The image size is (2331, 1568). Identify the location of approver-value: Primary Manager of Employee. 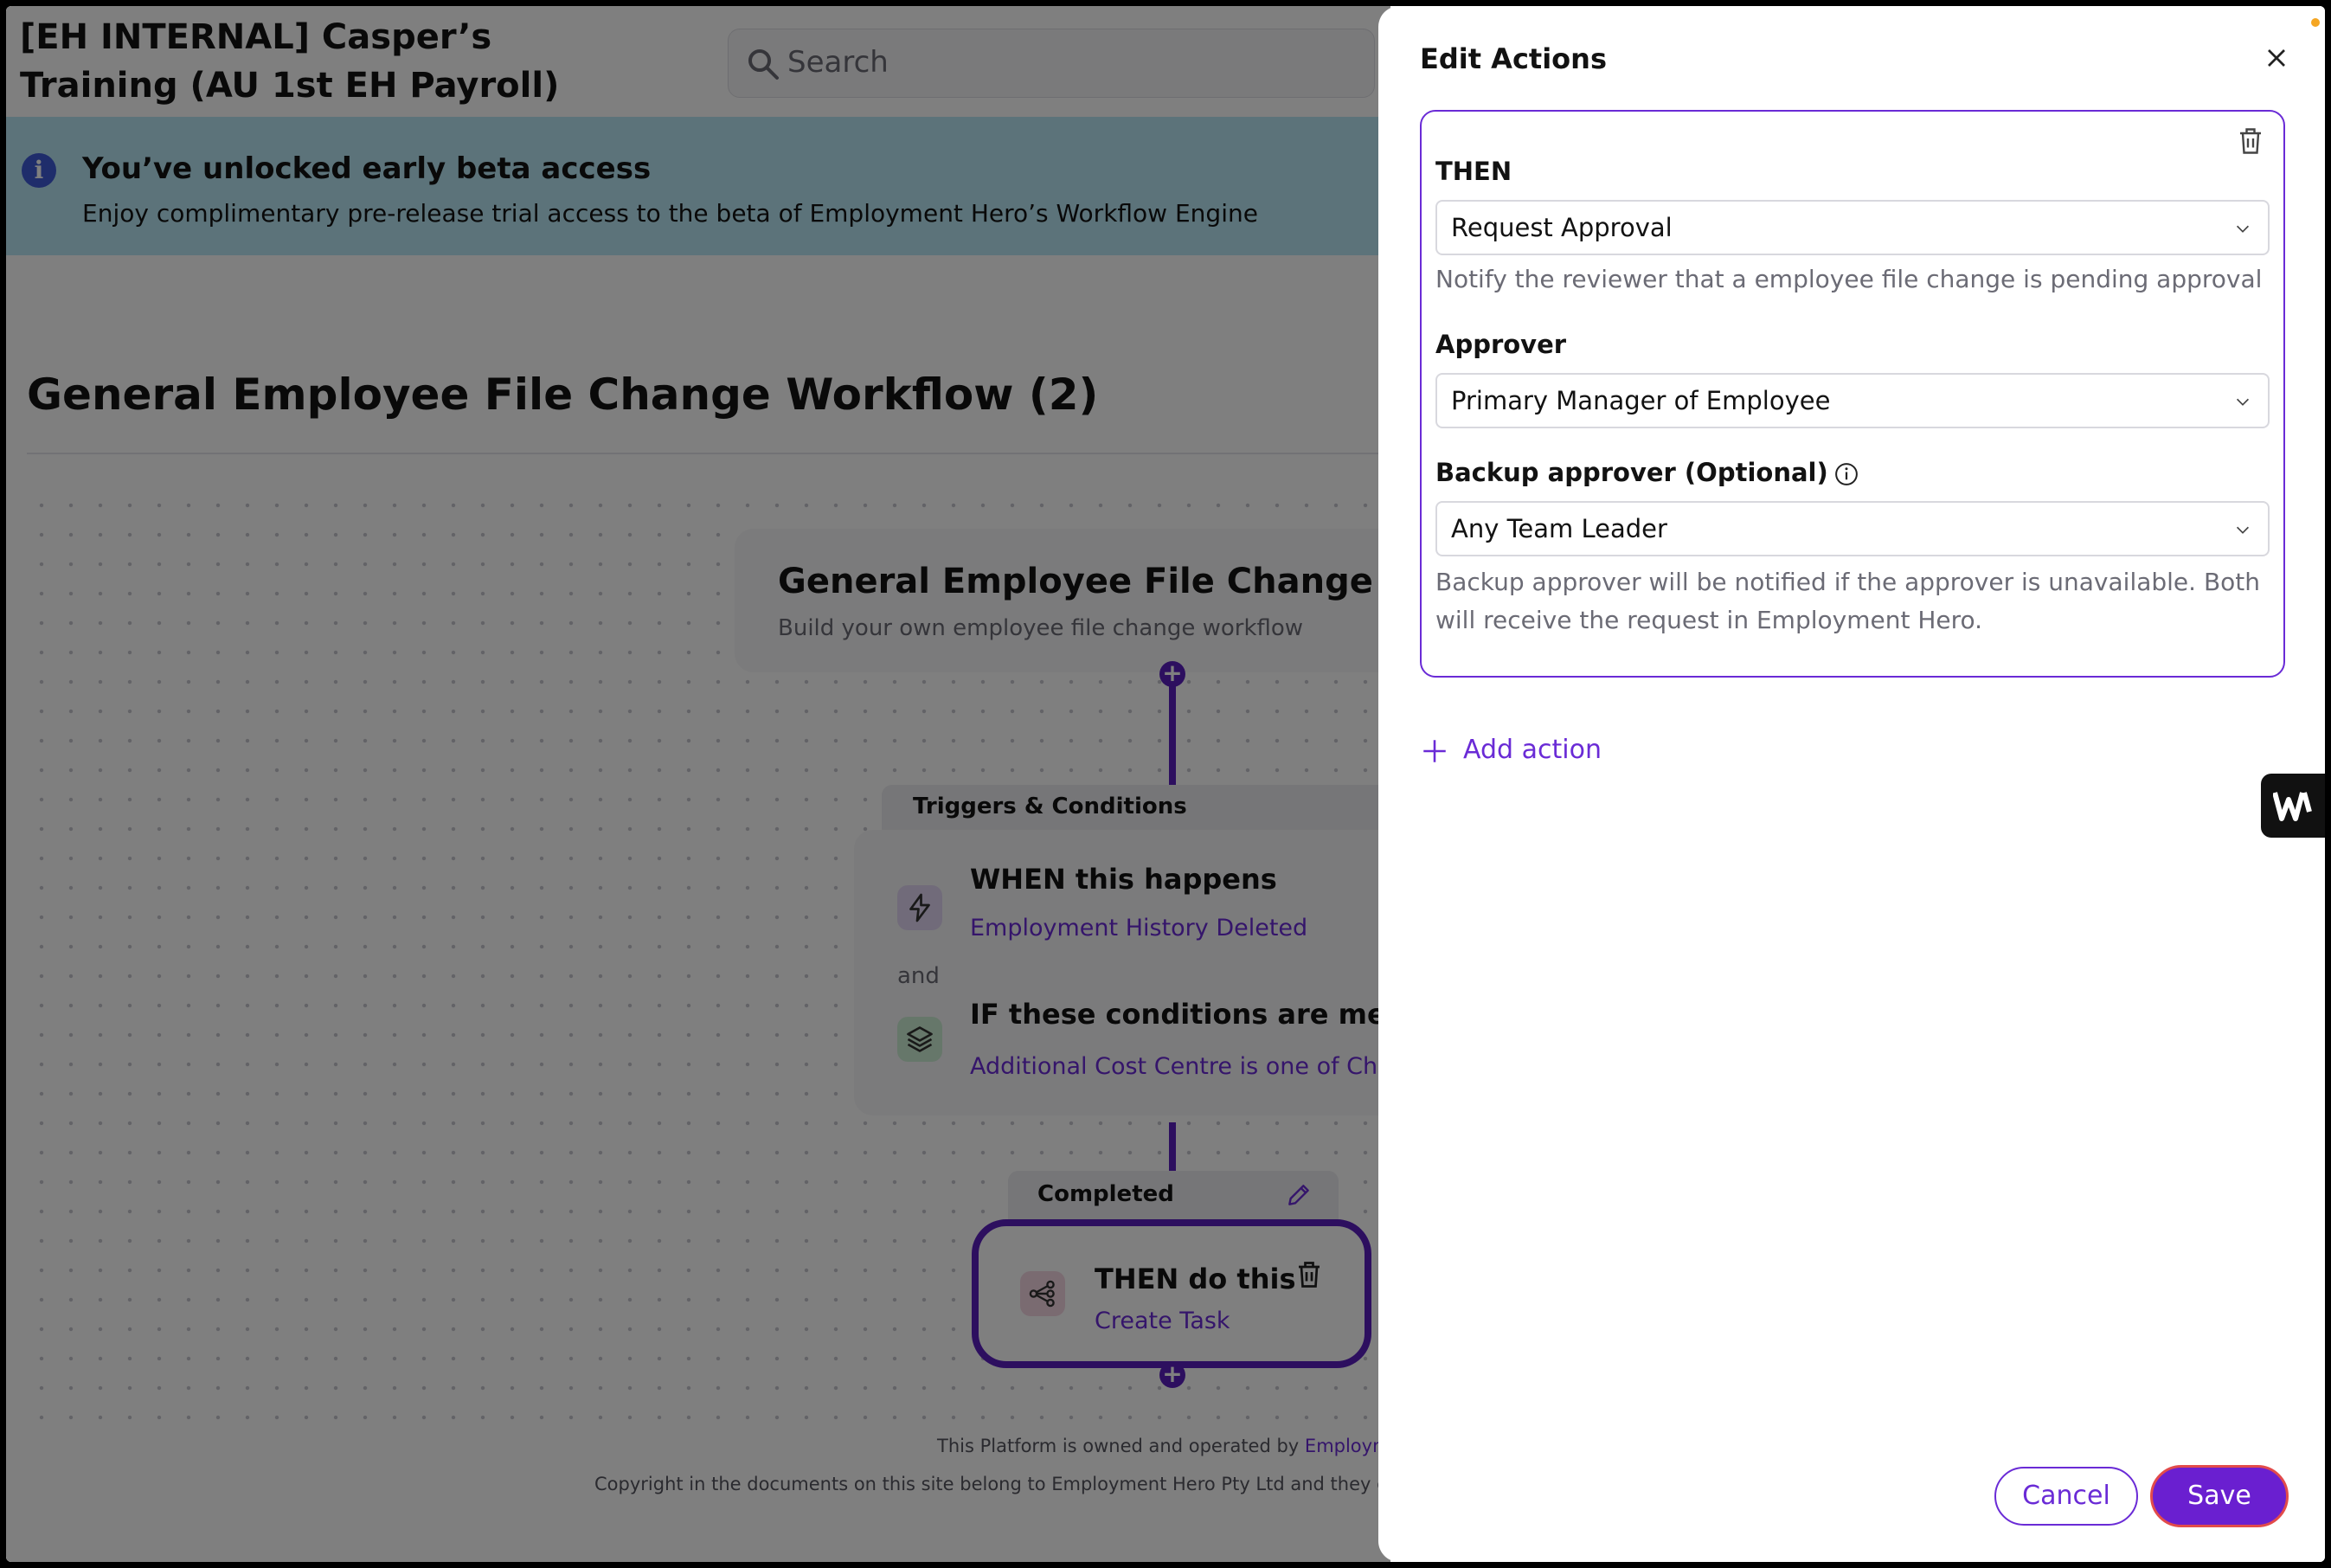
(1641, 400).